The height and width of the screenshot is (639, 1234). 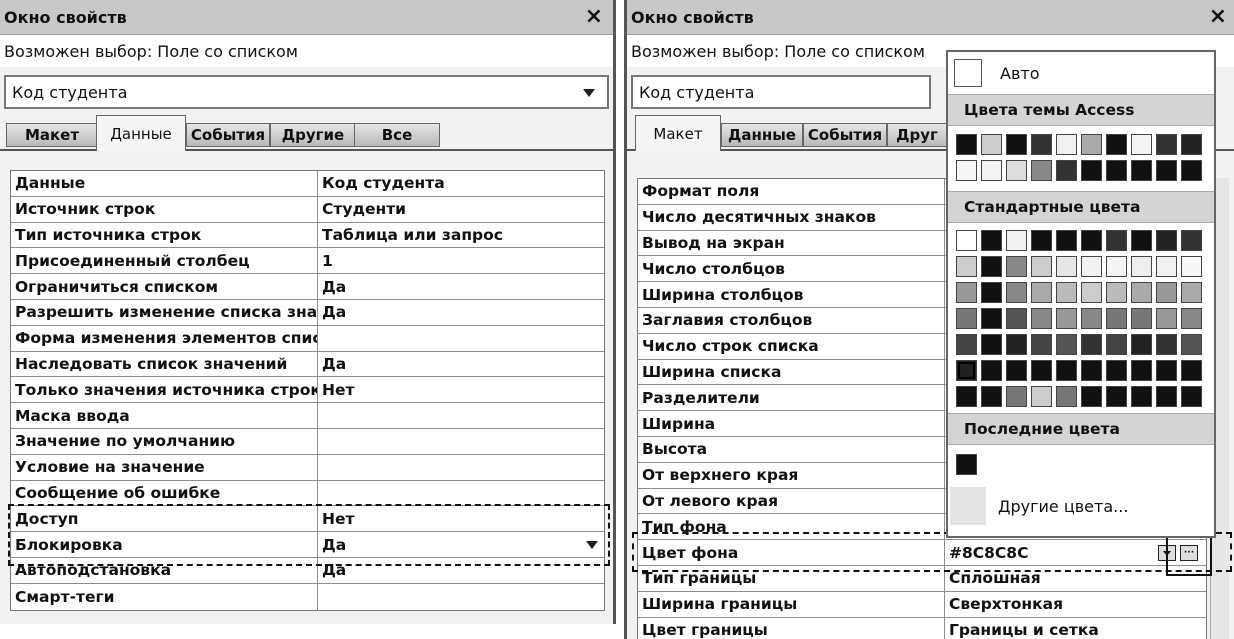 What do you see at coordinates (307, 519) in the screenshot?
I see `property-row: Доступ Нет` at bounding box center [307, 519].